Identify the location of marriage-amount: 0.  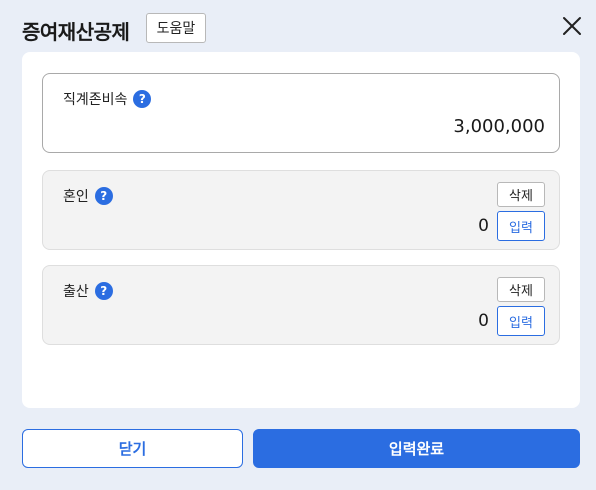
(483, 226).